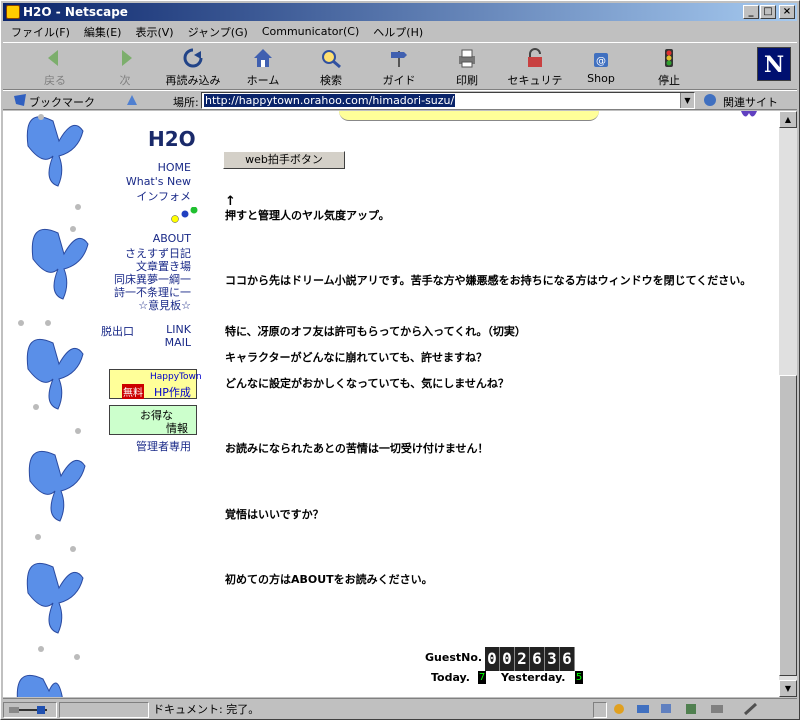 The height and width of the screenshot is (720, 800). What do you see at coordinates (643, 709) in the screenshot?
I see `mail-component-icon` at bounding box center [643, 709].